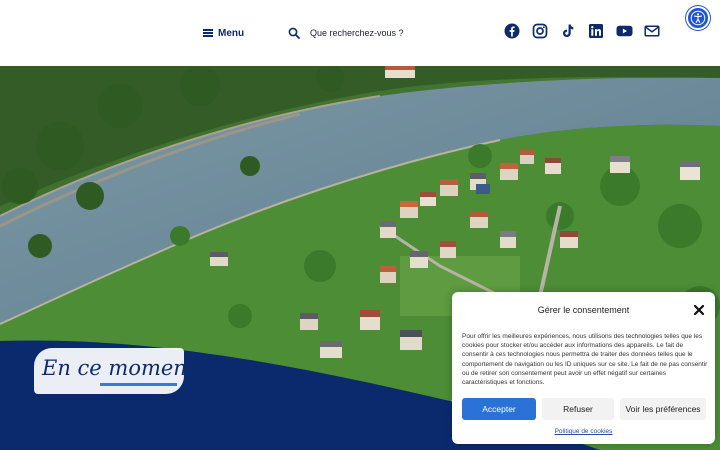 The height and width of the screenshot is (450, 720). What do you see at coordinates (231, 33) in the screenshot?
I see `menu-label: Menu` at bounding box center [231, 33].